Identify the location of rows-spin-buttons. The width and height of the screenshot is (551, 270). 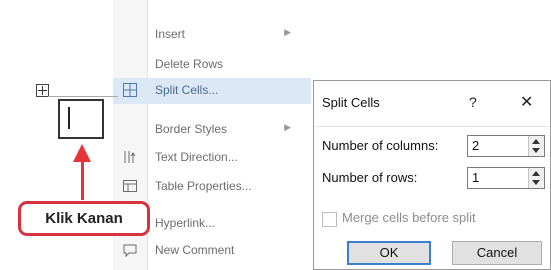
(536, 178).